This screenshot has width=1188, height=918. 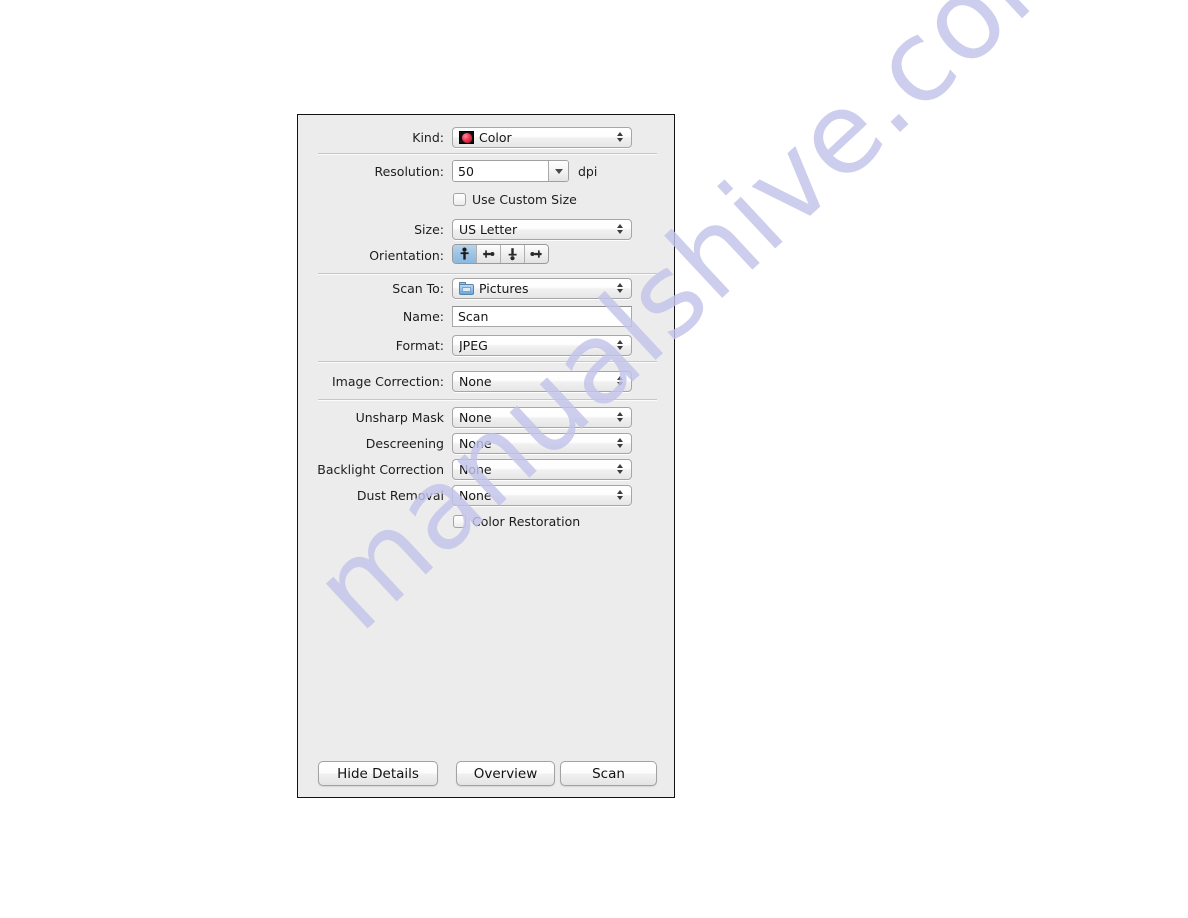 What do you see at coordinates (429, 229) in the screenshot?
I see `size-label: Size:` at bounding box center [429, 229].